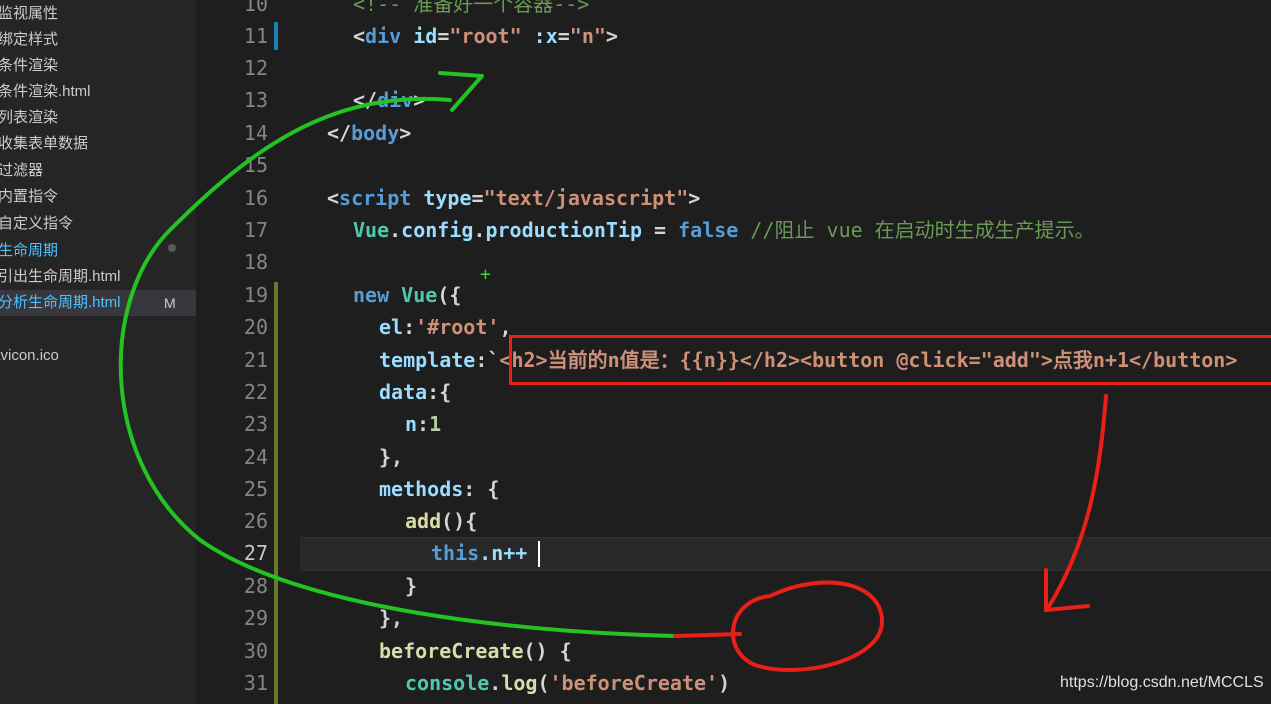  Describe the element at coordinates (707, 635) in the screenshot. I see `red-connector` at that location.